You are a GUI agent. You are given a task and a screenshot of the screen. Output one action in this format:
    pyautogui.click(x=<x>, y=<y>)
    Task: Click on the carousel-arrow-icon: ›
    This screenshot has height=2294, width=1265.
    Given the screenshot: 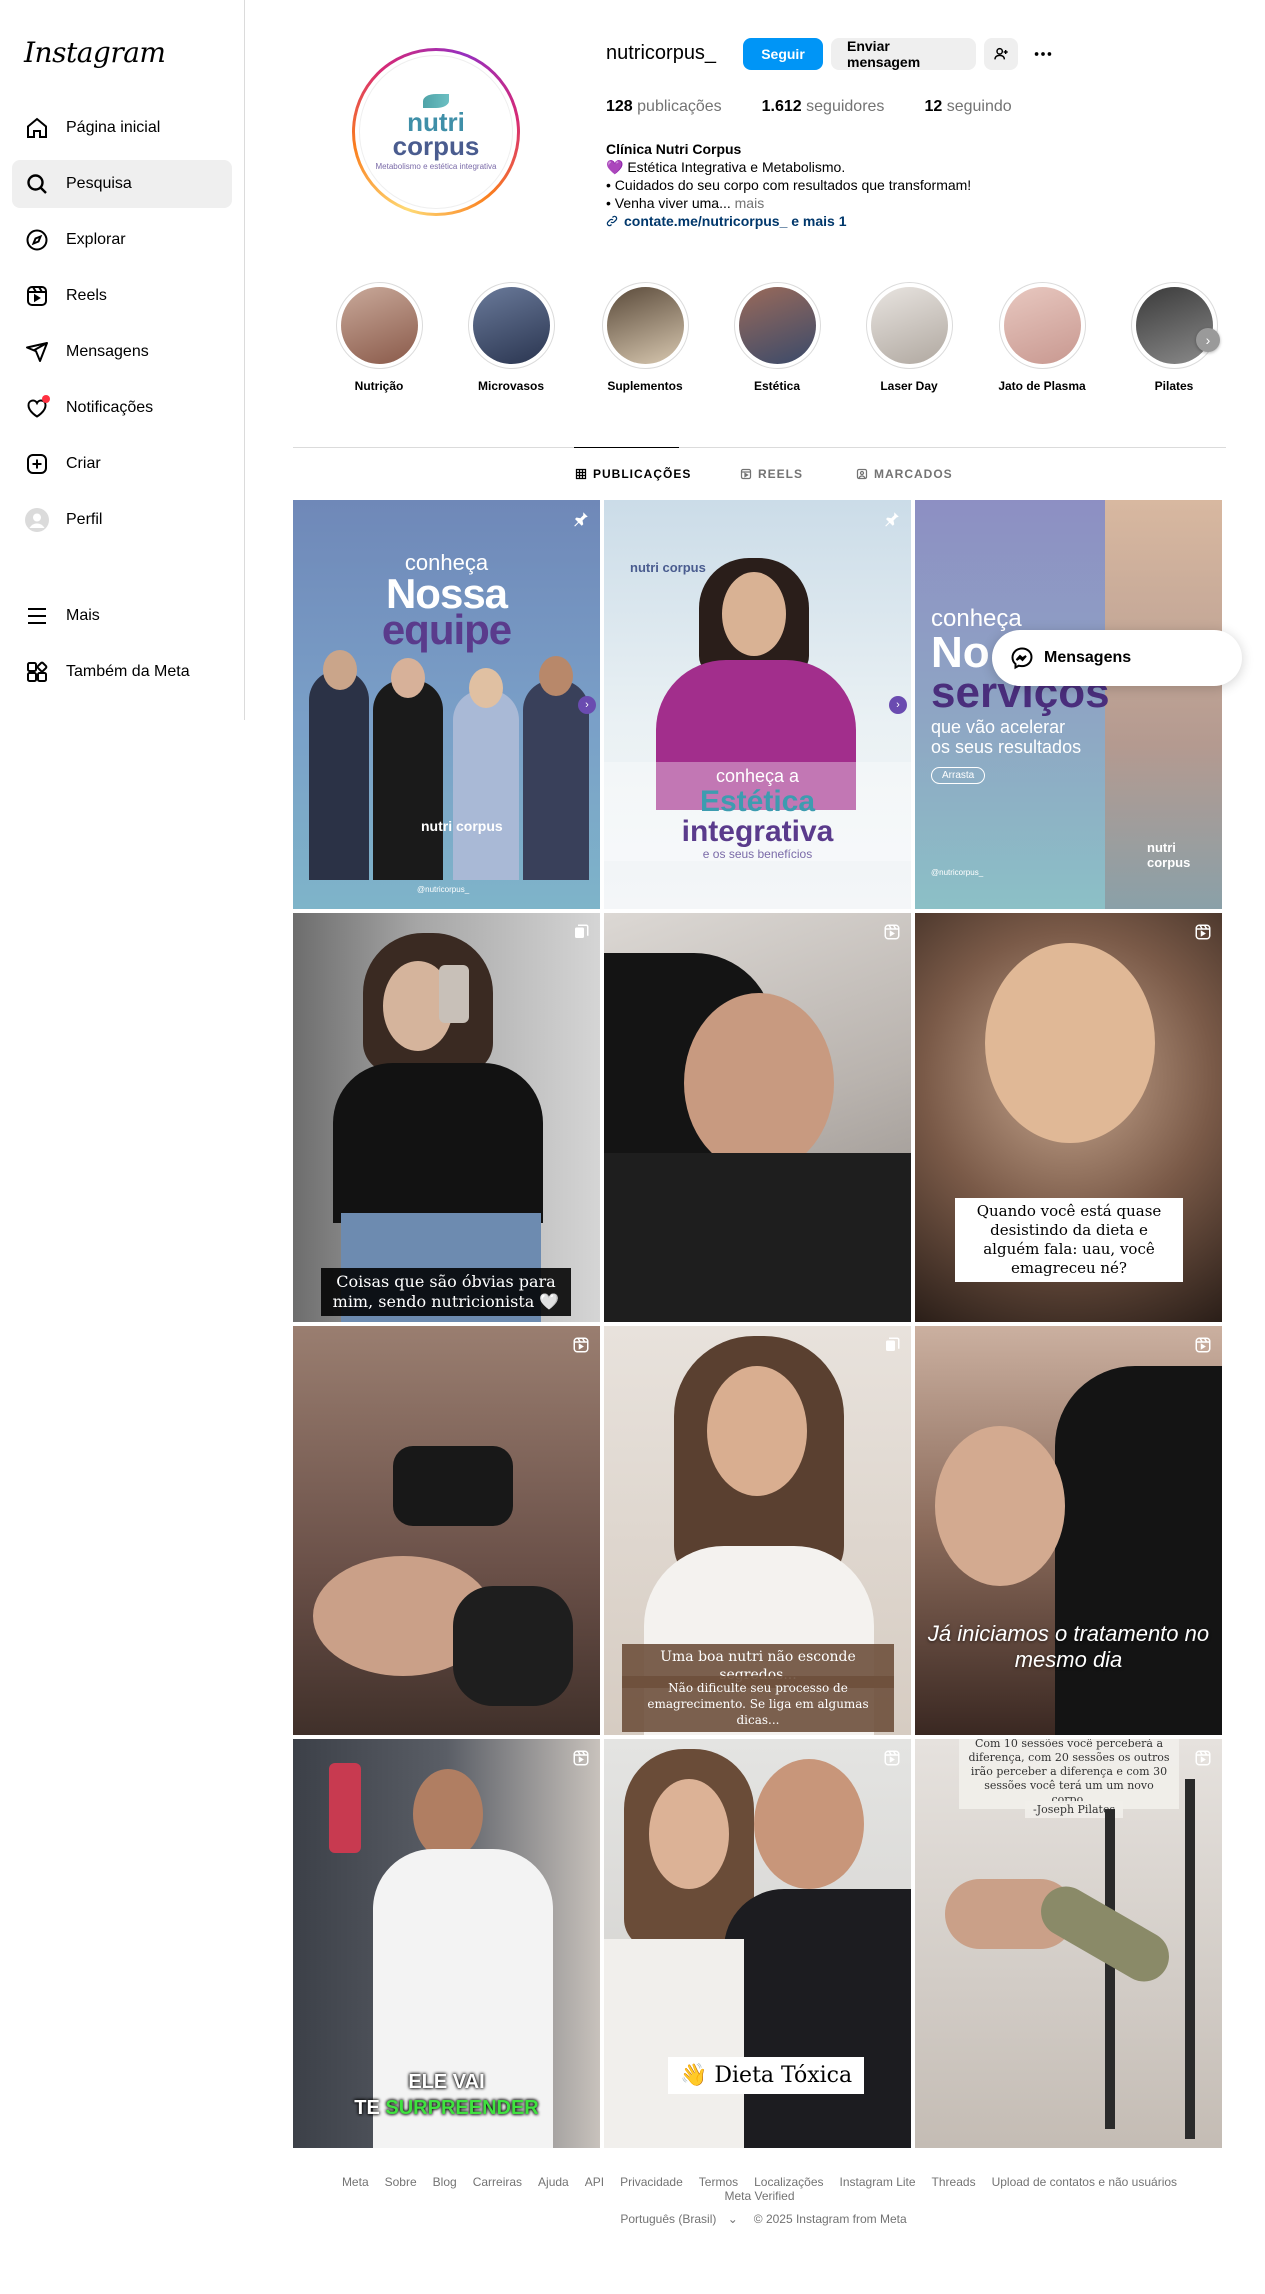 What is the action you would take?
    pyautogui.click(x=898, y=705)
    